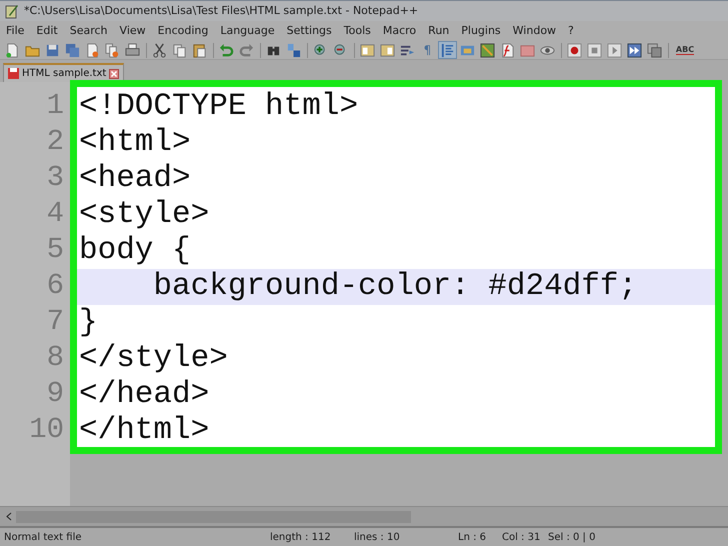  Describe the element at coordinates (571, 31) in the screenshot. I see `menu-item: ?` at that location.